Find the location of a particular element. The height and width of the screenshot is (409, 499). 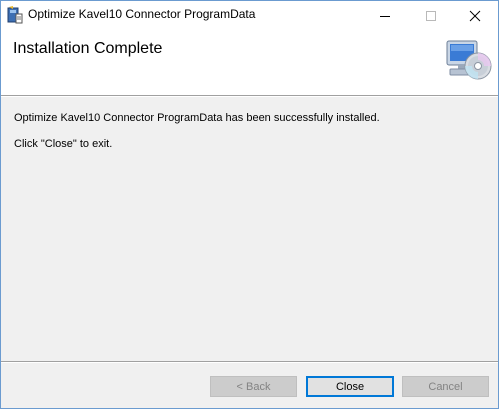

close-icon is located at coordinates (475, 15).